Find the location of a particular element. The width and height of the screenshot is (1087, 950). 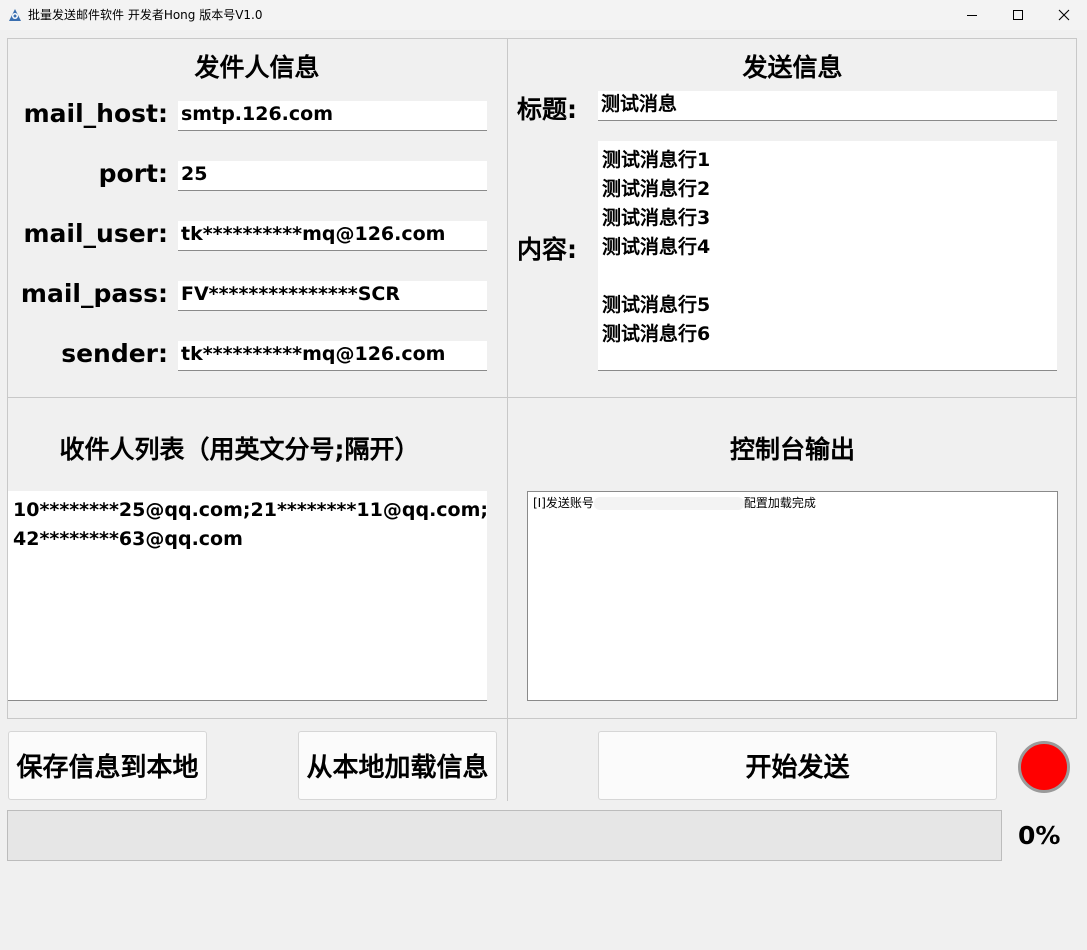

maximize-icon is located at coordinates (1018, 15).